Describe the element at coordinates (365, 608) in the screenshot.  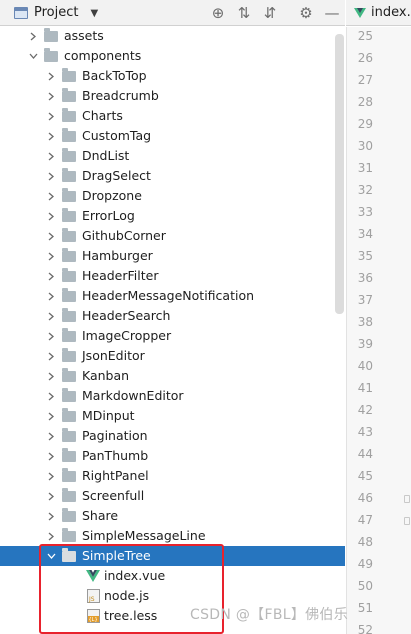
I see `line-number: 51` at that location.